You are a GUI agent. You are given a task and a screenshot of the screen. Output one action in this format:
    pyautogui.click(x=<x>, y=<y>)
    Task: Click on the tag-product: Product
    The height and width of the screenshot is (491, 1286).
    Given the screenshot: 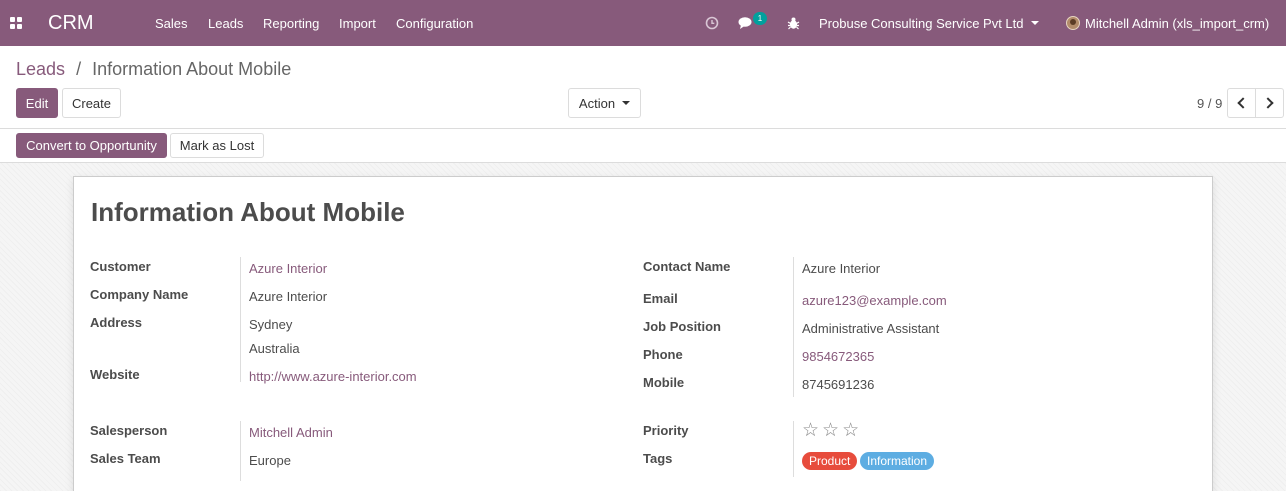 What is the action you would take?
    pyautogui.click(x=830, y=461)
    